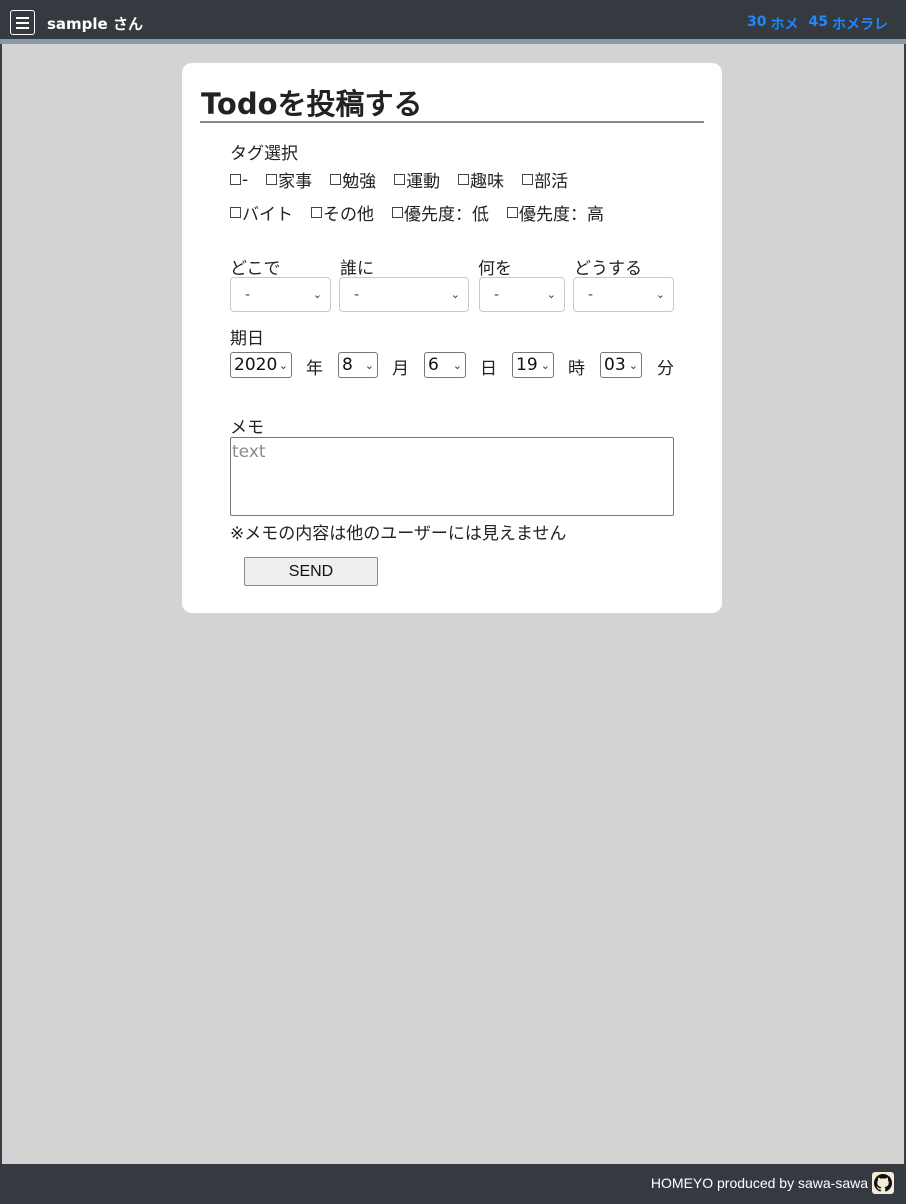  I want to click on who-select-value: -, so click(357, 294).